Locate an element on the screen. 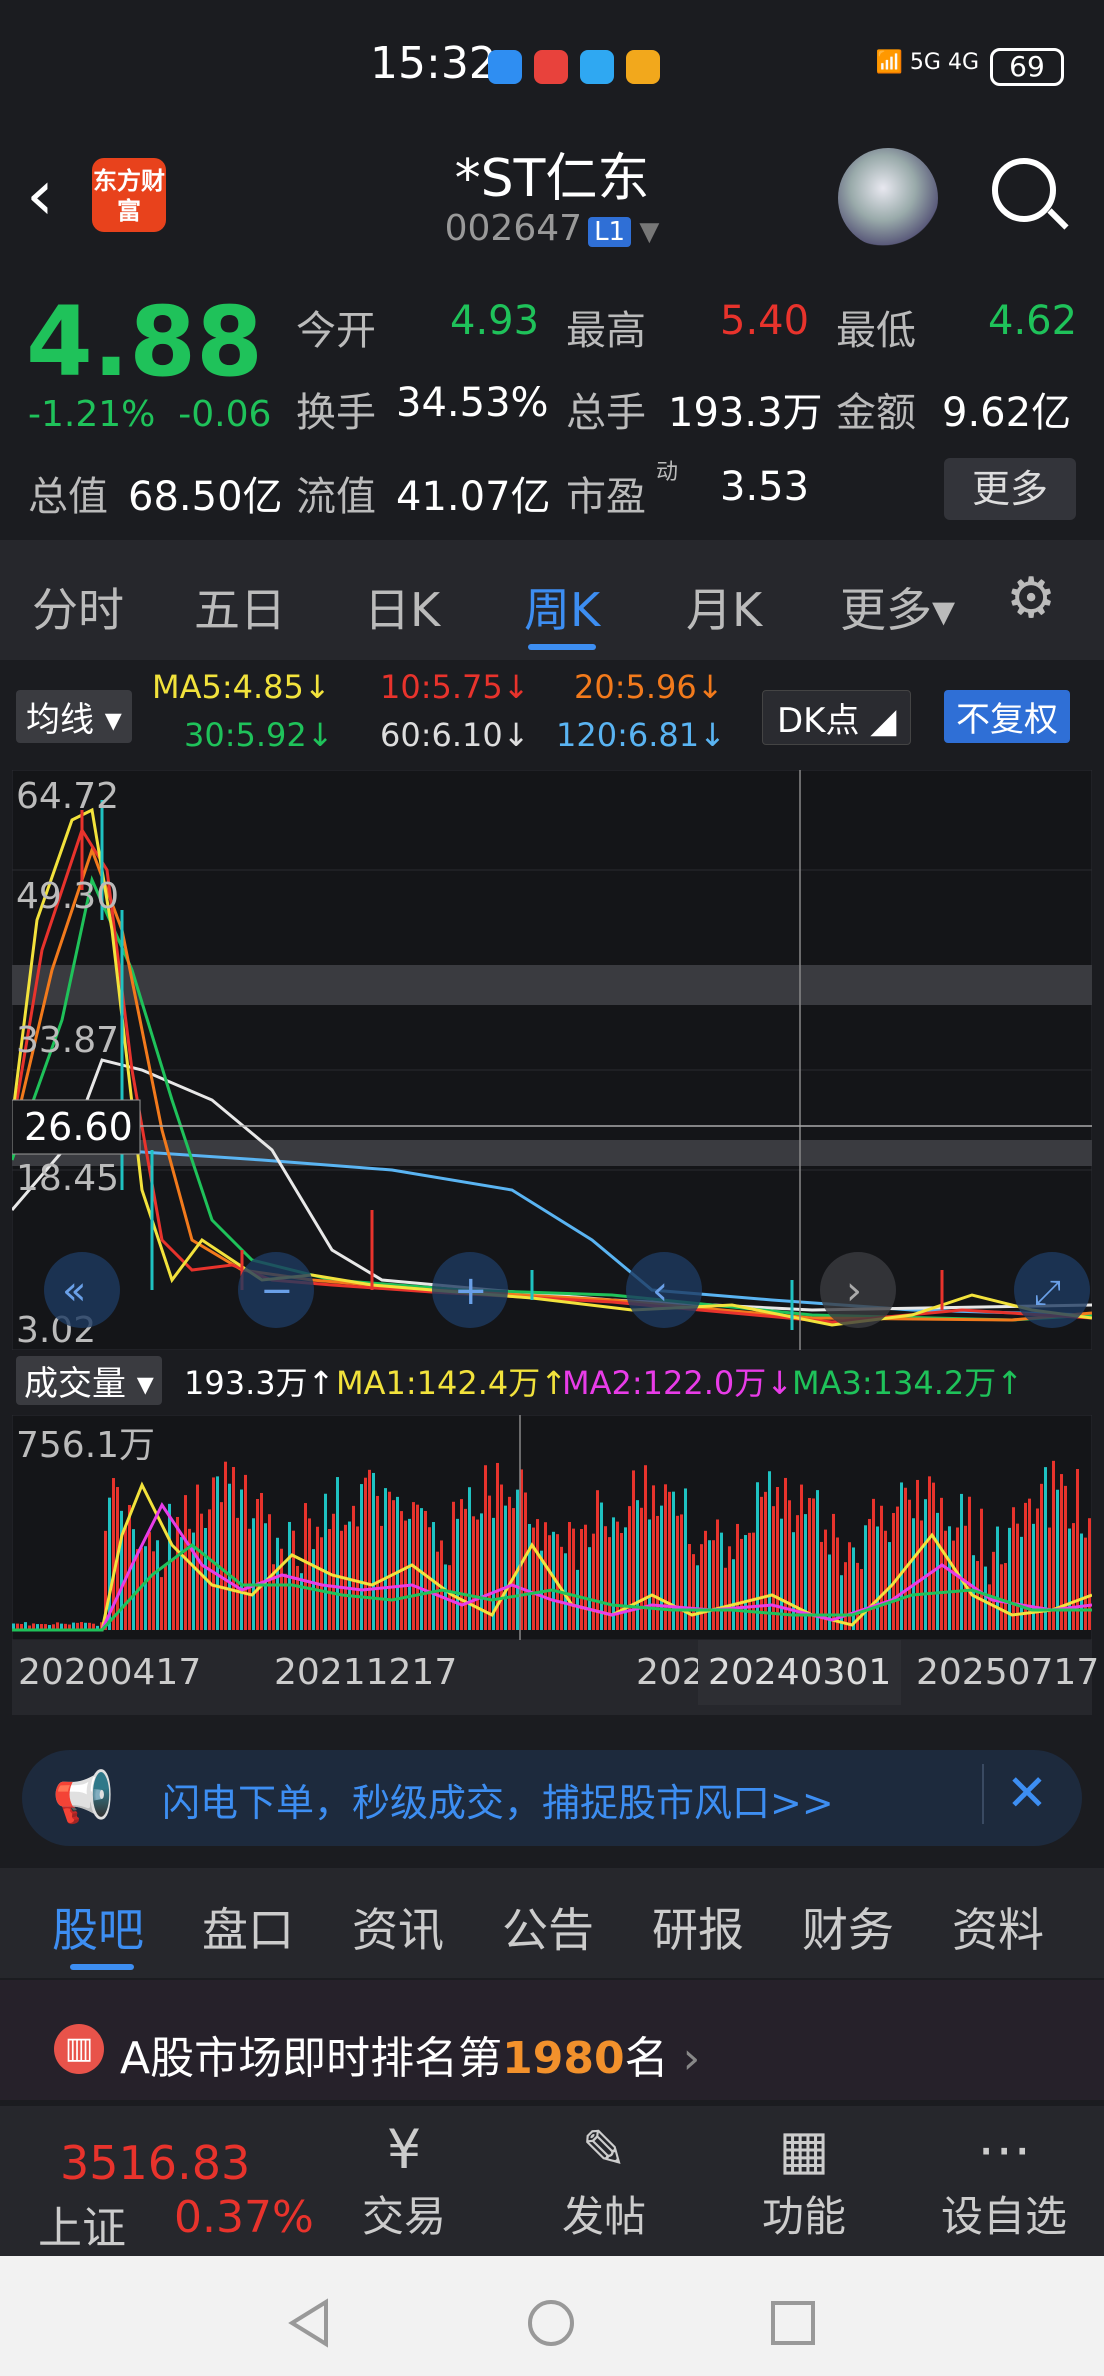 This screenshot has height=2376, width=1104. pe-sup: 动 is located at coordinates (667, 470).